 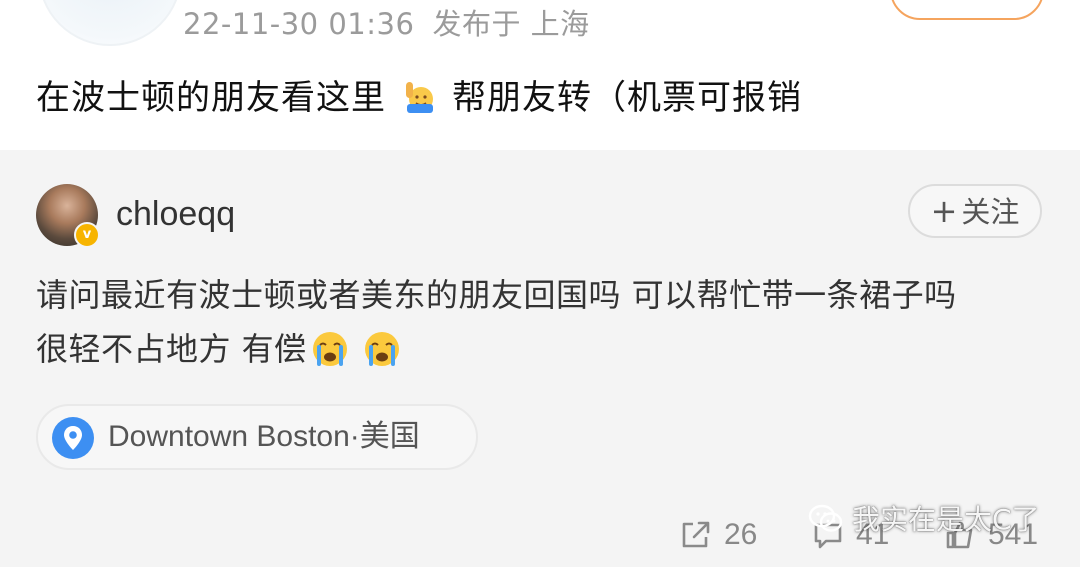 What do you see at coordinates (299, 24) in the screenshot?
I see `post-timestamp: 22-11-30 01:36` at bounding box center [299, 24].